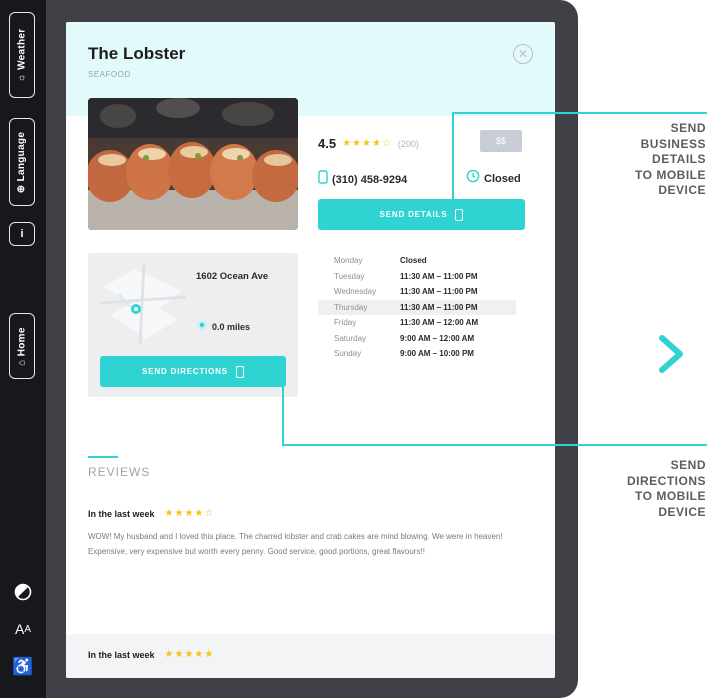  What do you see at coordinates (193, 325) in the screenshot?
I see `location-panel: 1602 Ocean Ave 0.0 miles SEND DIRECTIONS` at bounding box center [193, 325].